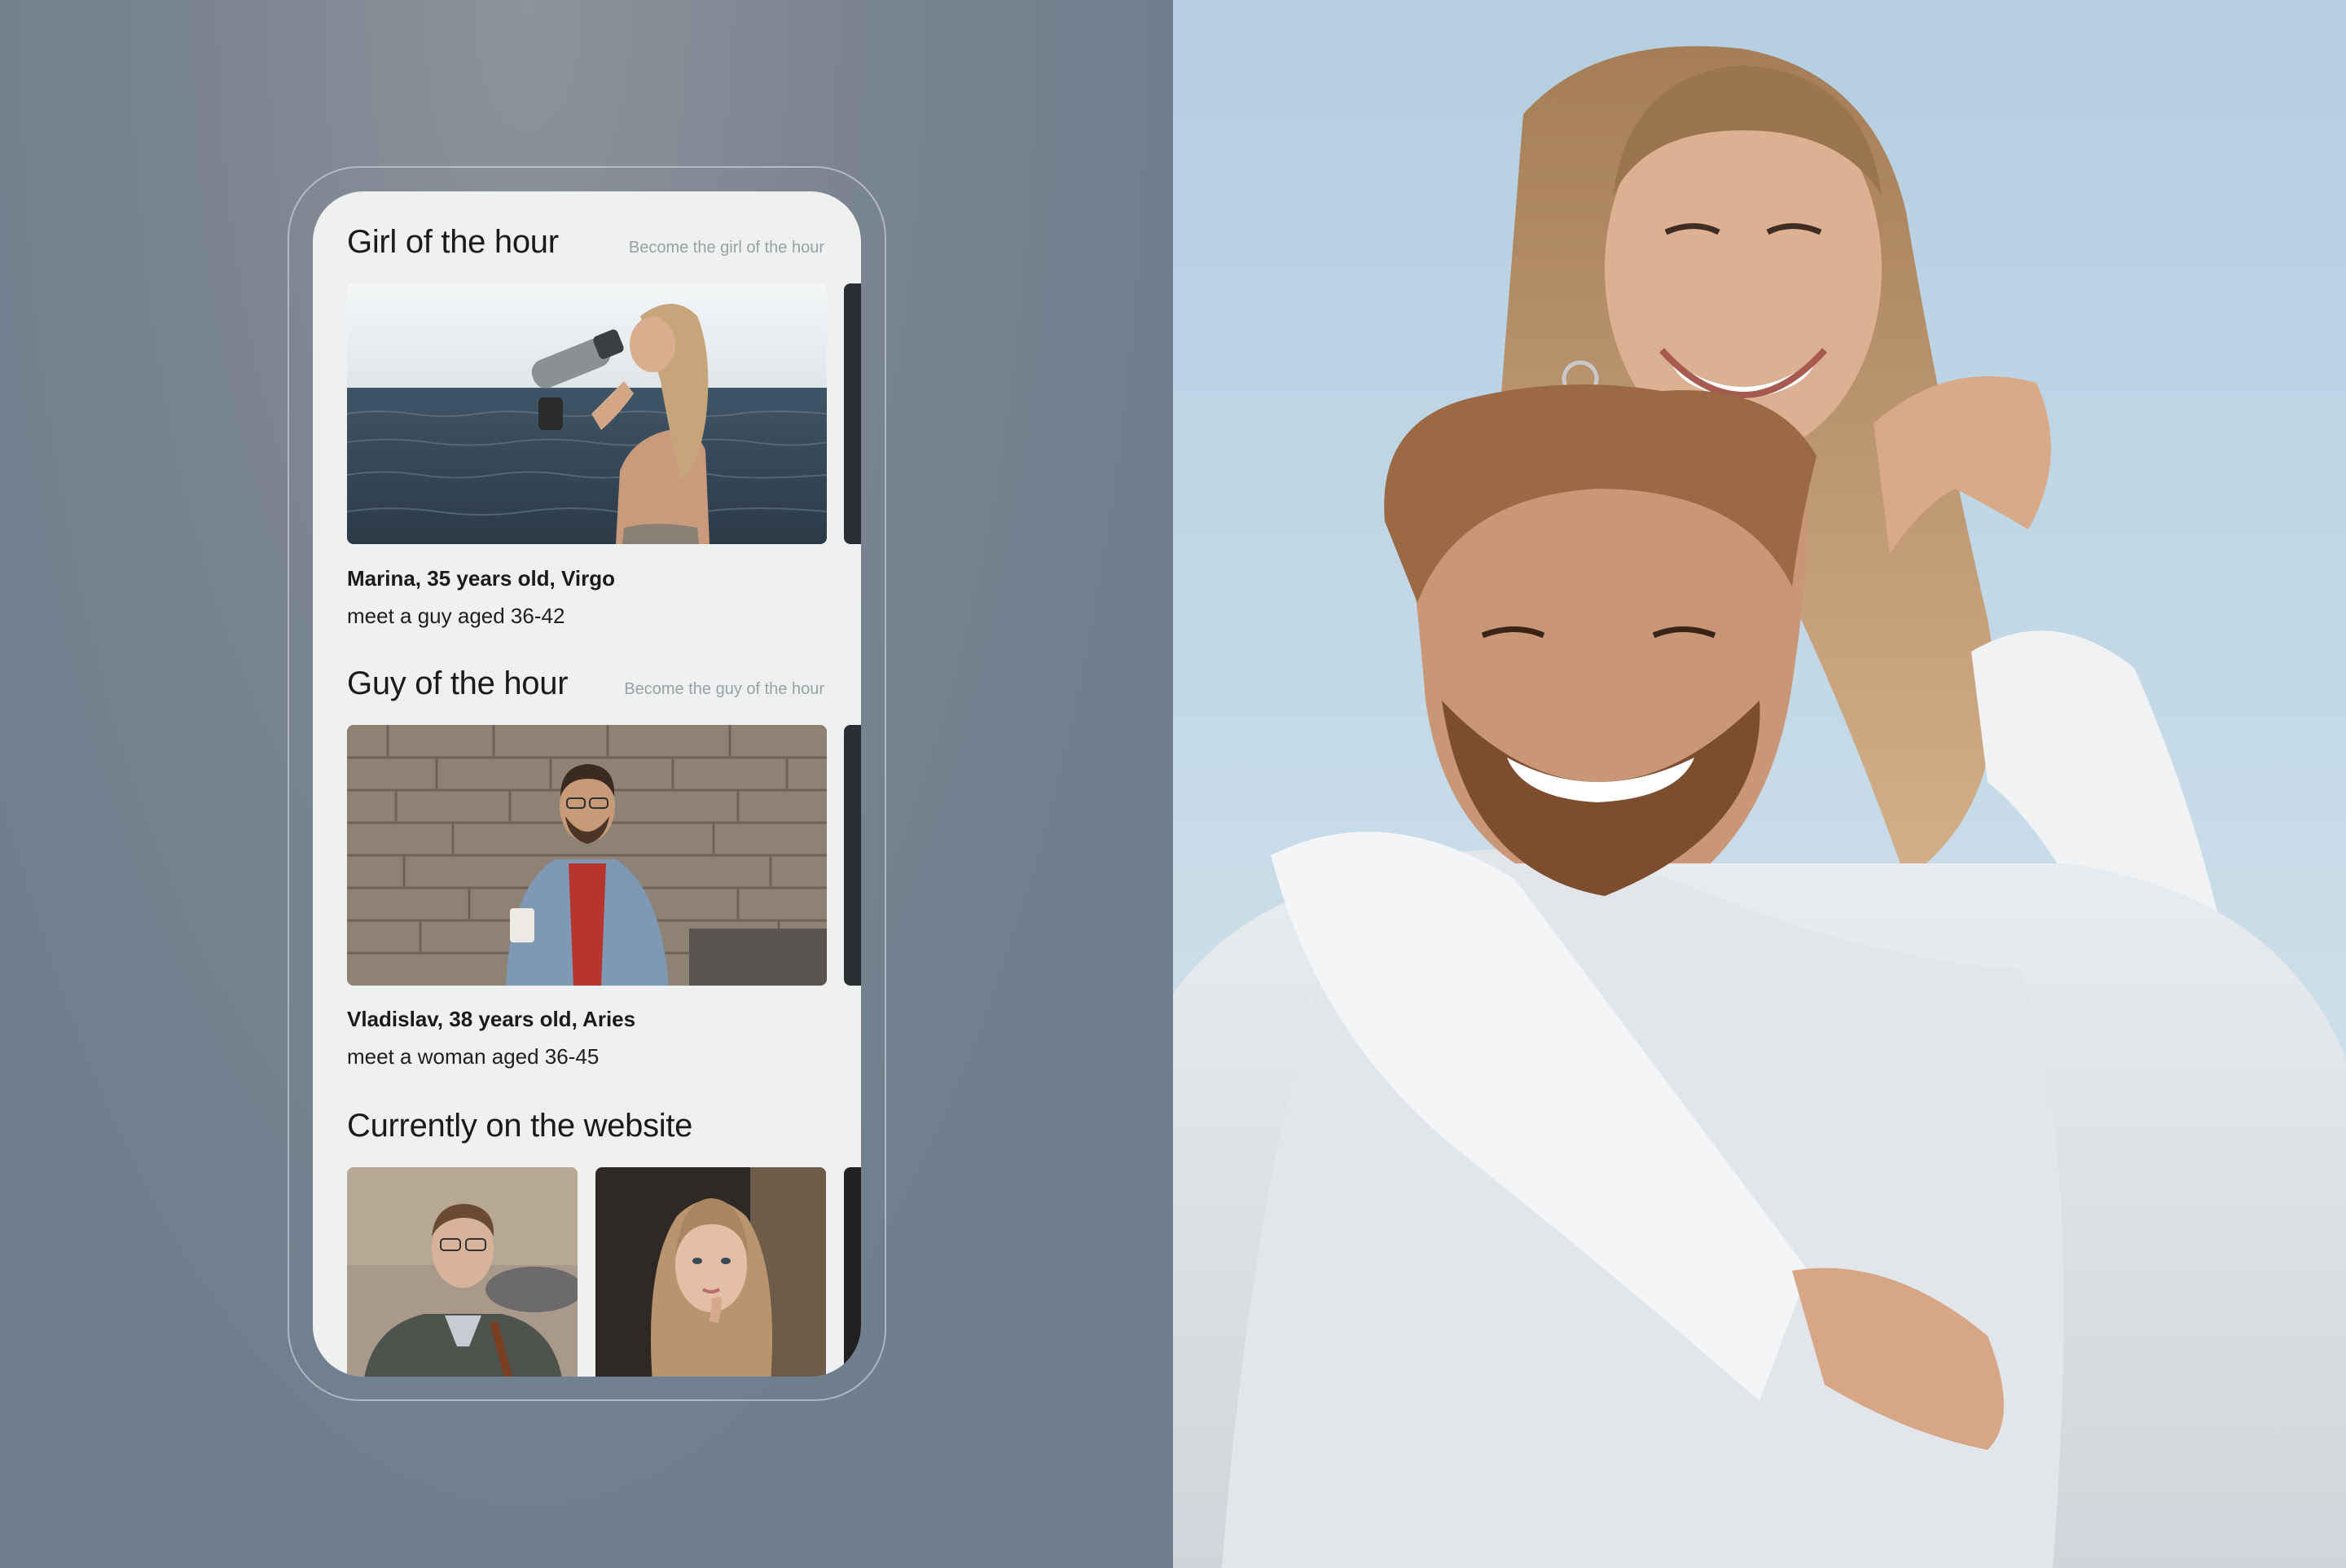 The image size is (2346, 1568). I want to click on online-section-header: Currently on the website, so click(585, 1126).